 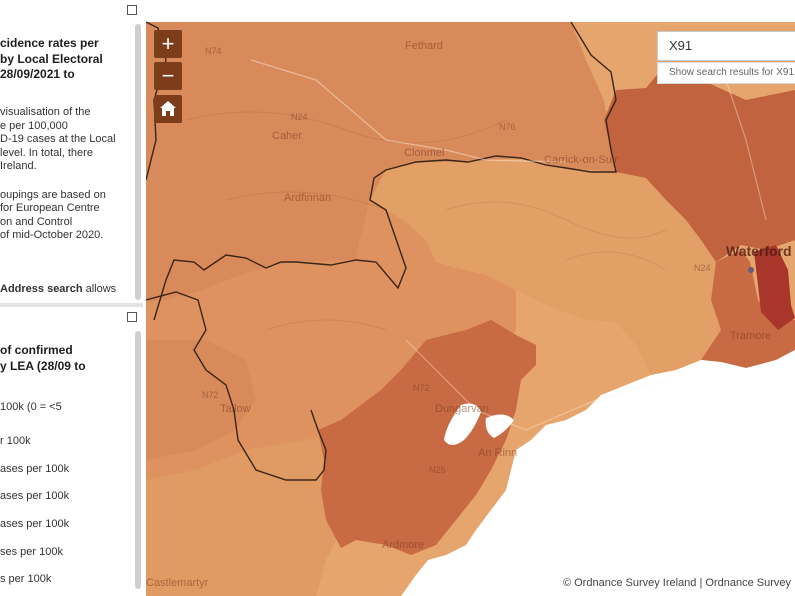 What do you see at coordinates (49, 43) in the screenshot?
I see `panel-title-line: cidence rates per` at bounding box center [49, 43].